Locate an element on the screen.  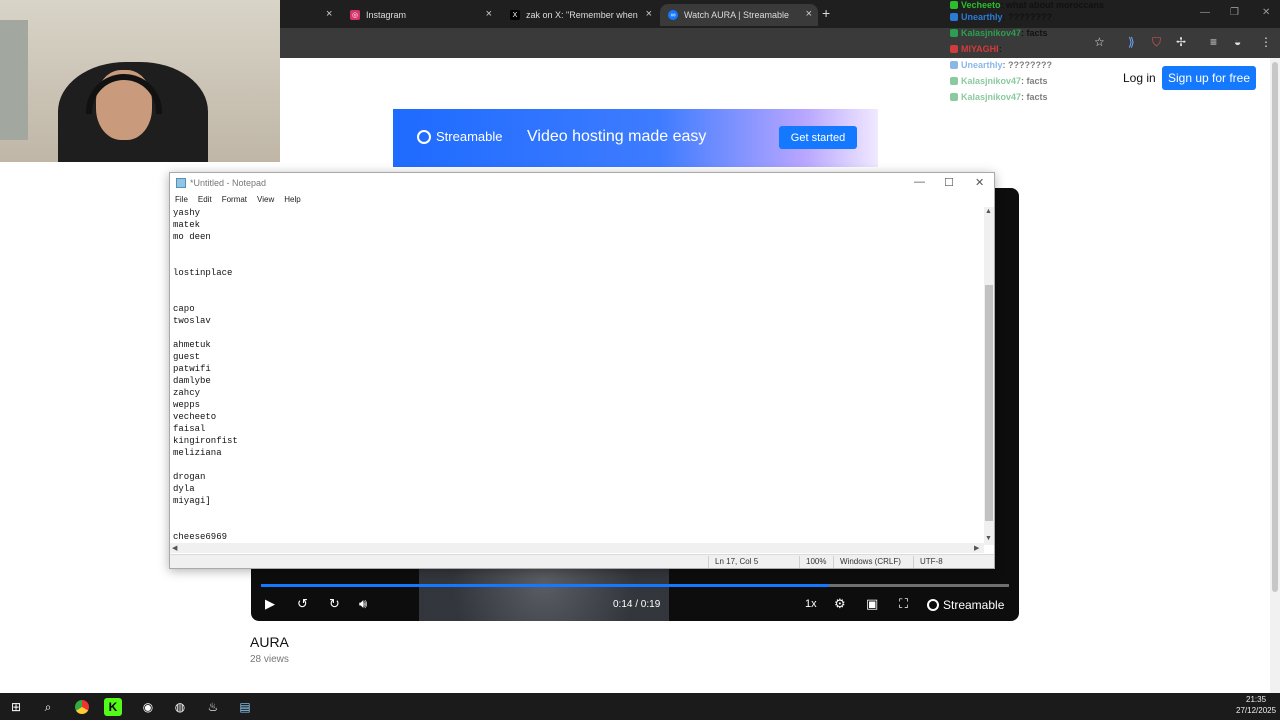
picture-in-picture-icon: ▣ is located at coordinates (872, 604).